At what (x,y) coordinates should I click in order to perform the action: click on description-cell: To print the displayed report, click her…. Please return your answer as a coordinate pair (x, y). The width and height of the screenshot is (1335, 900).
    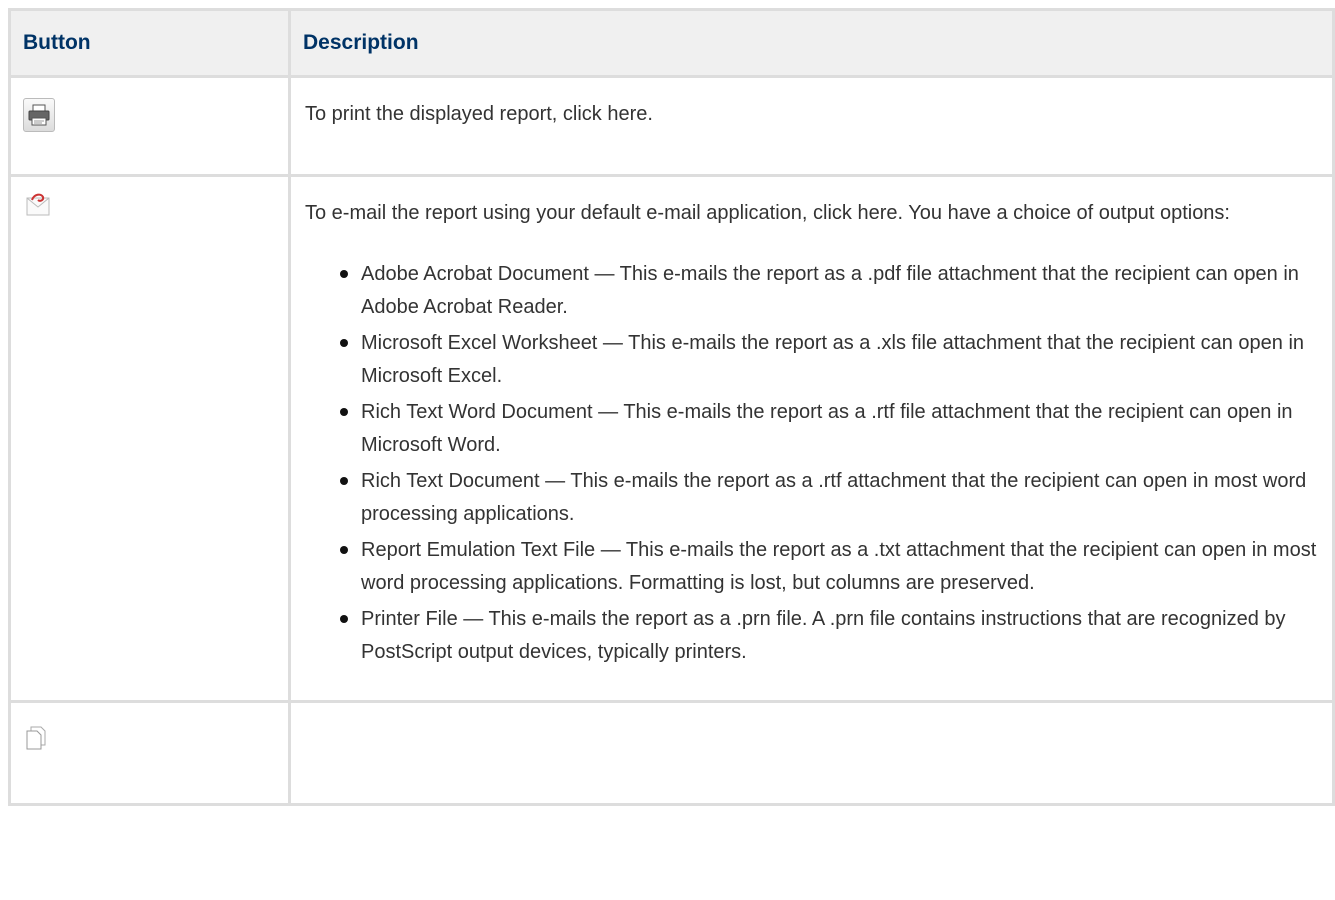
    Looking at the image, I should click on (811, 126).